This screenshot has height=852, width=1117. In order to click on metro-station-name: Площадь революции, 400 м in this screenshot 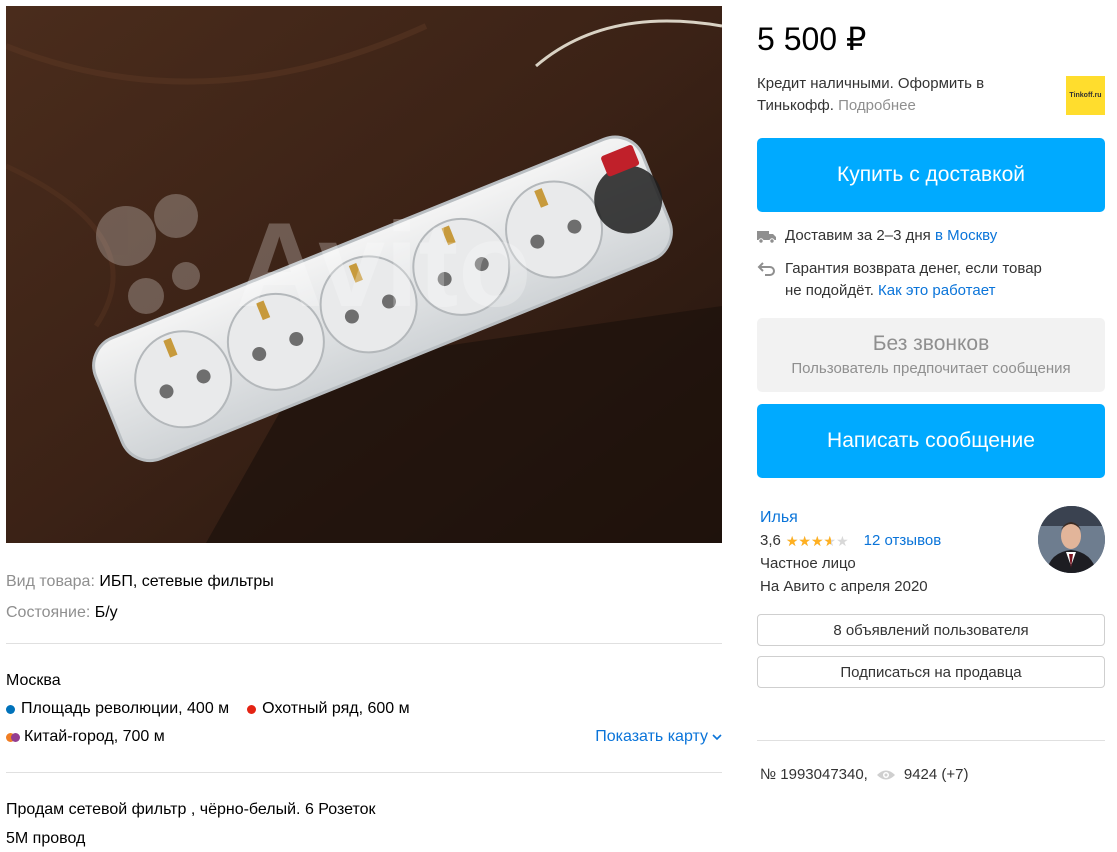, I will do `click(125, 708)`.